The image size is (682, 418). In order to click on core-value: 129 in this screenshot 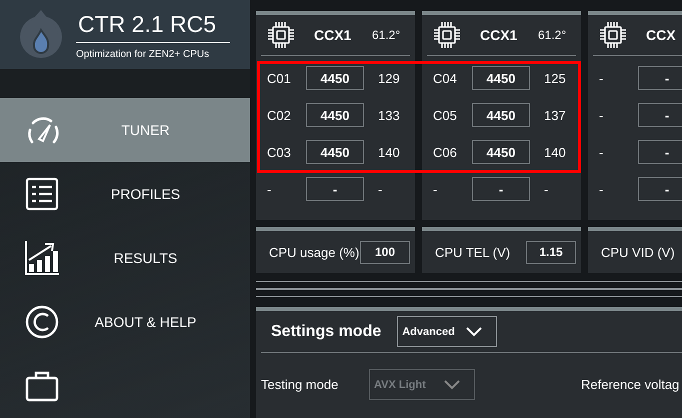, I will do `click(389, 78)`.